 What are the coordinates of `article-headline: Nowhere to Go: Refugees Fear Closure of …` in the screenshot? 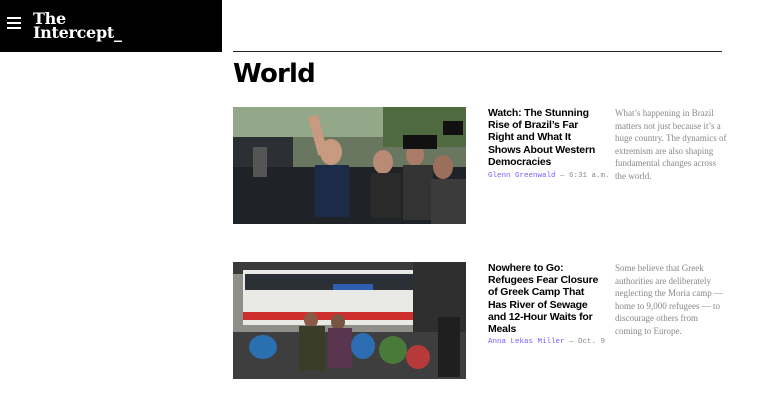 It's located at (544, 298).